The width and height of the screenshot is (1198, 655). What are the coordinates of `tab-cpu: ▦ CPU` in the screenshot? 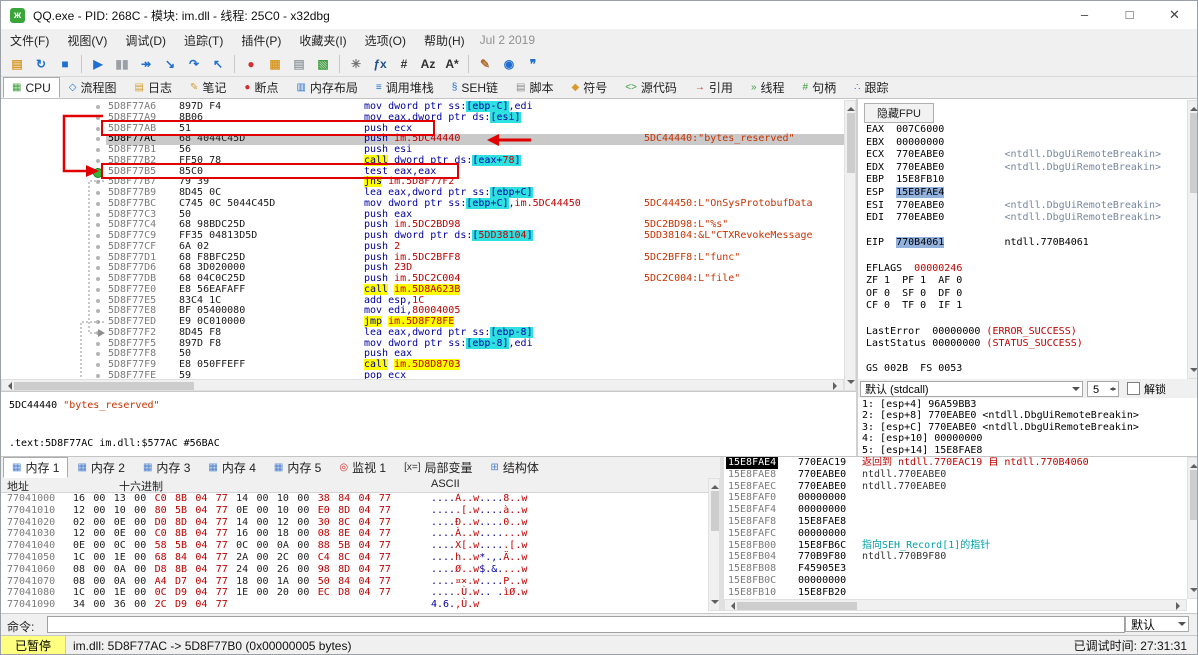 It's located at (31, 87).